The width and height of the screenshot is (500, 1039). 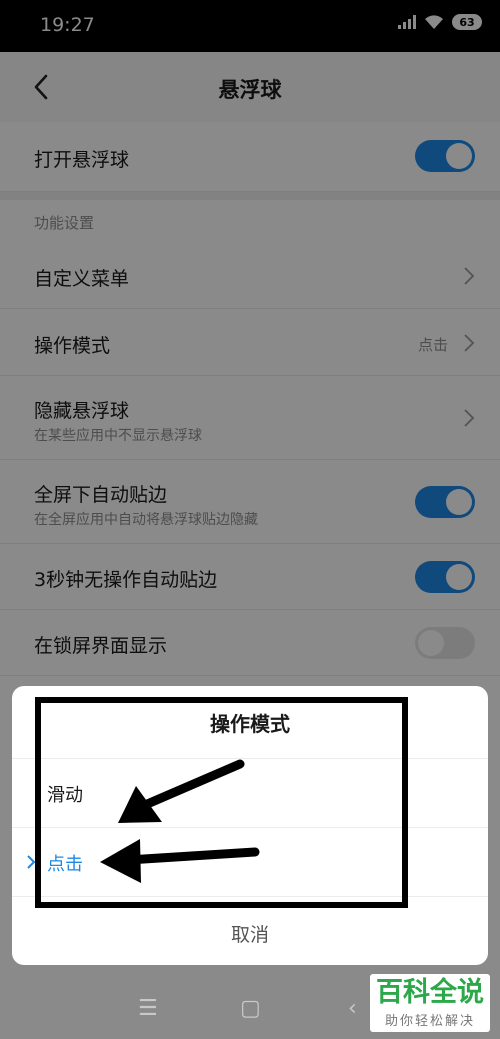 I want to click on dialog-option-label: 滑动, so click(x=65, y=795).